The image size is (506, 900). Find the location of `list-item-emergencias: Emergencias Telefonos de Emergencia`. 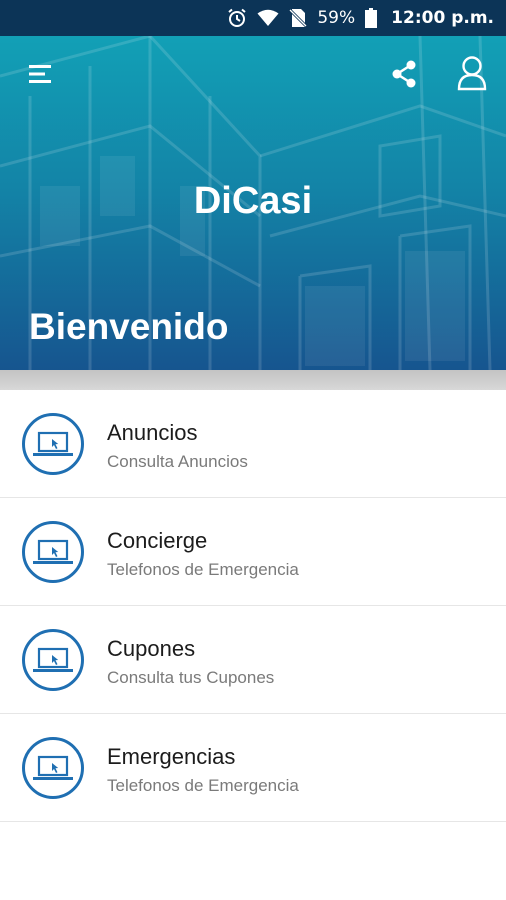

list-item-emergencias: Emergencias Telefonos de Emergencia is located at coordinates (253, 768).